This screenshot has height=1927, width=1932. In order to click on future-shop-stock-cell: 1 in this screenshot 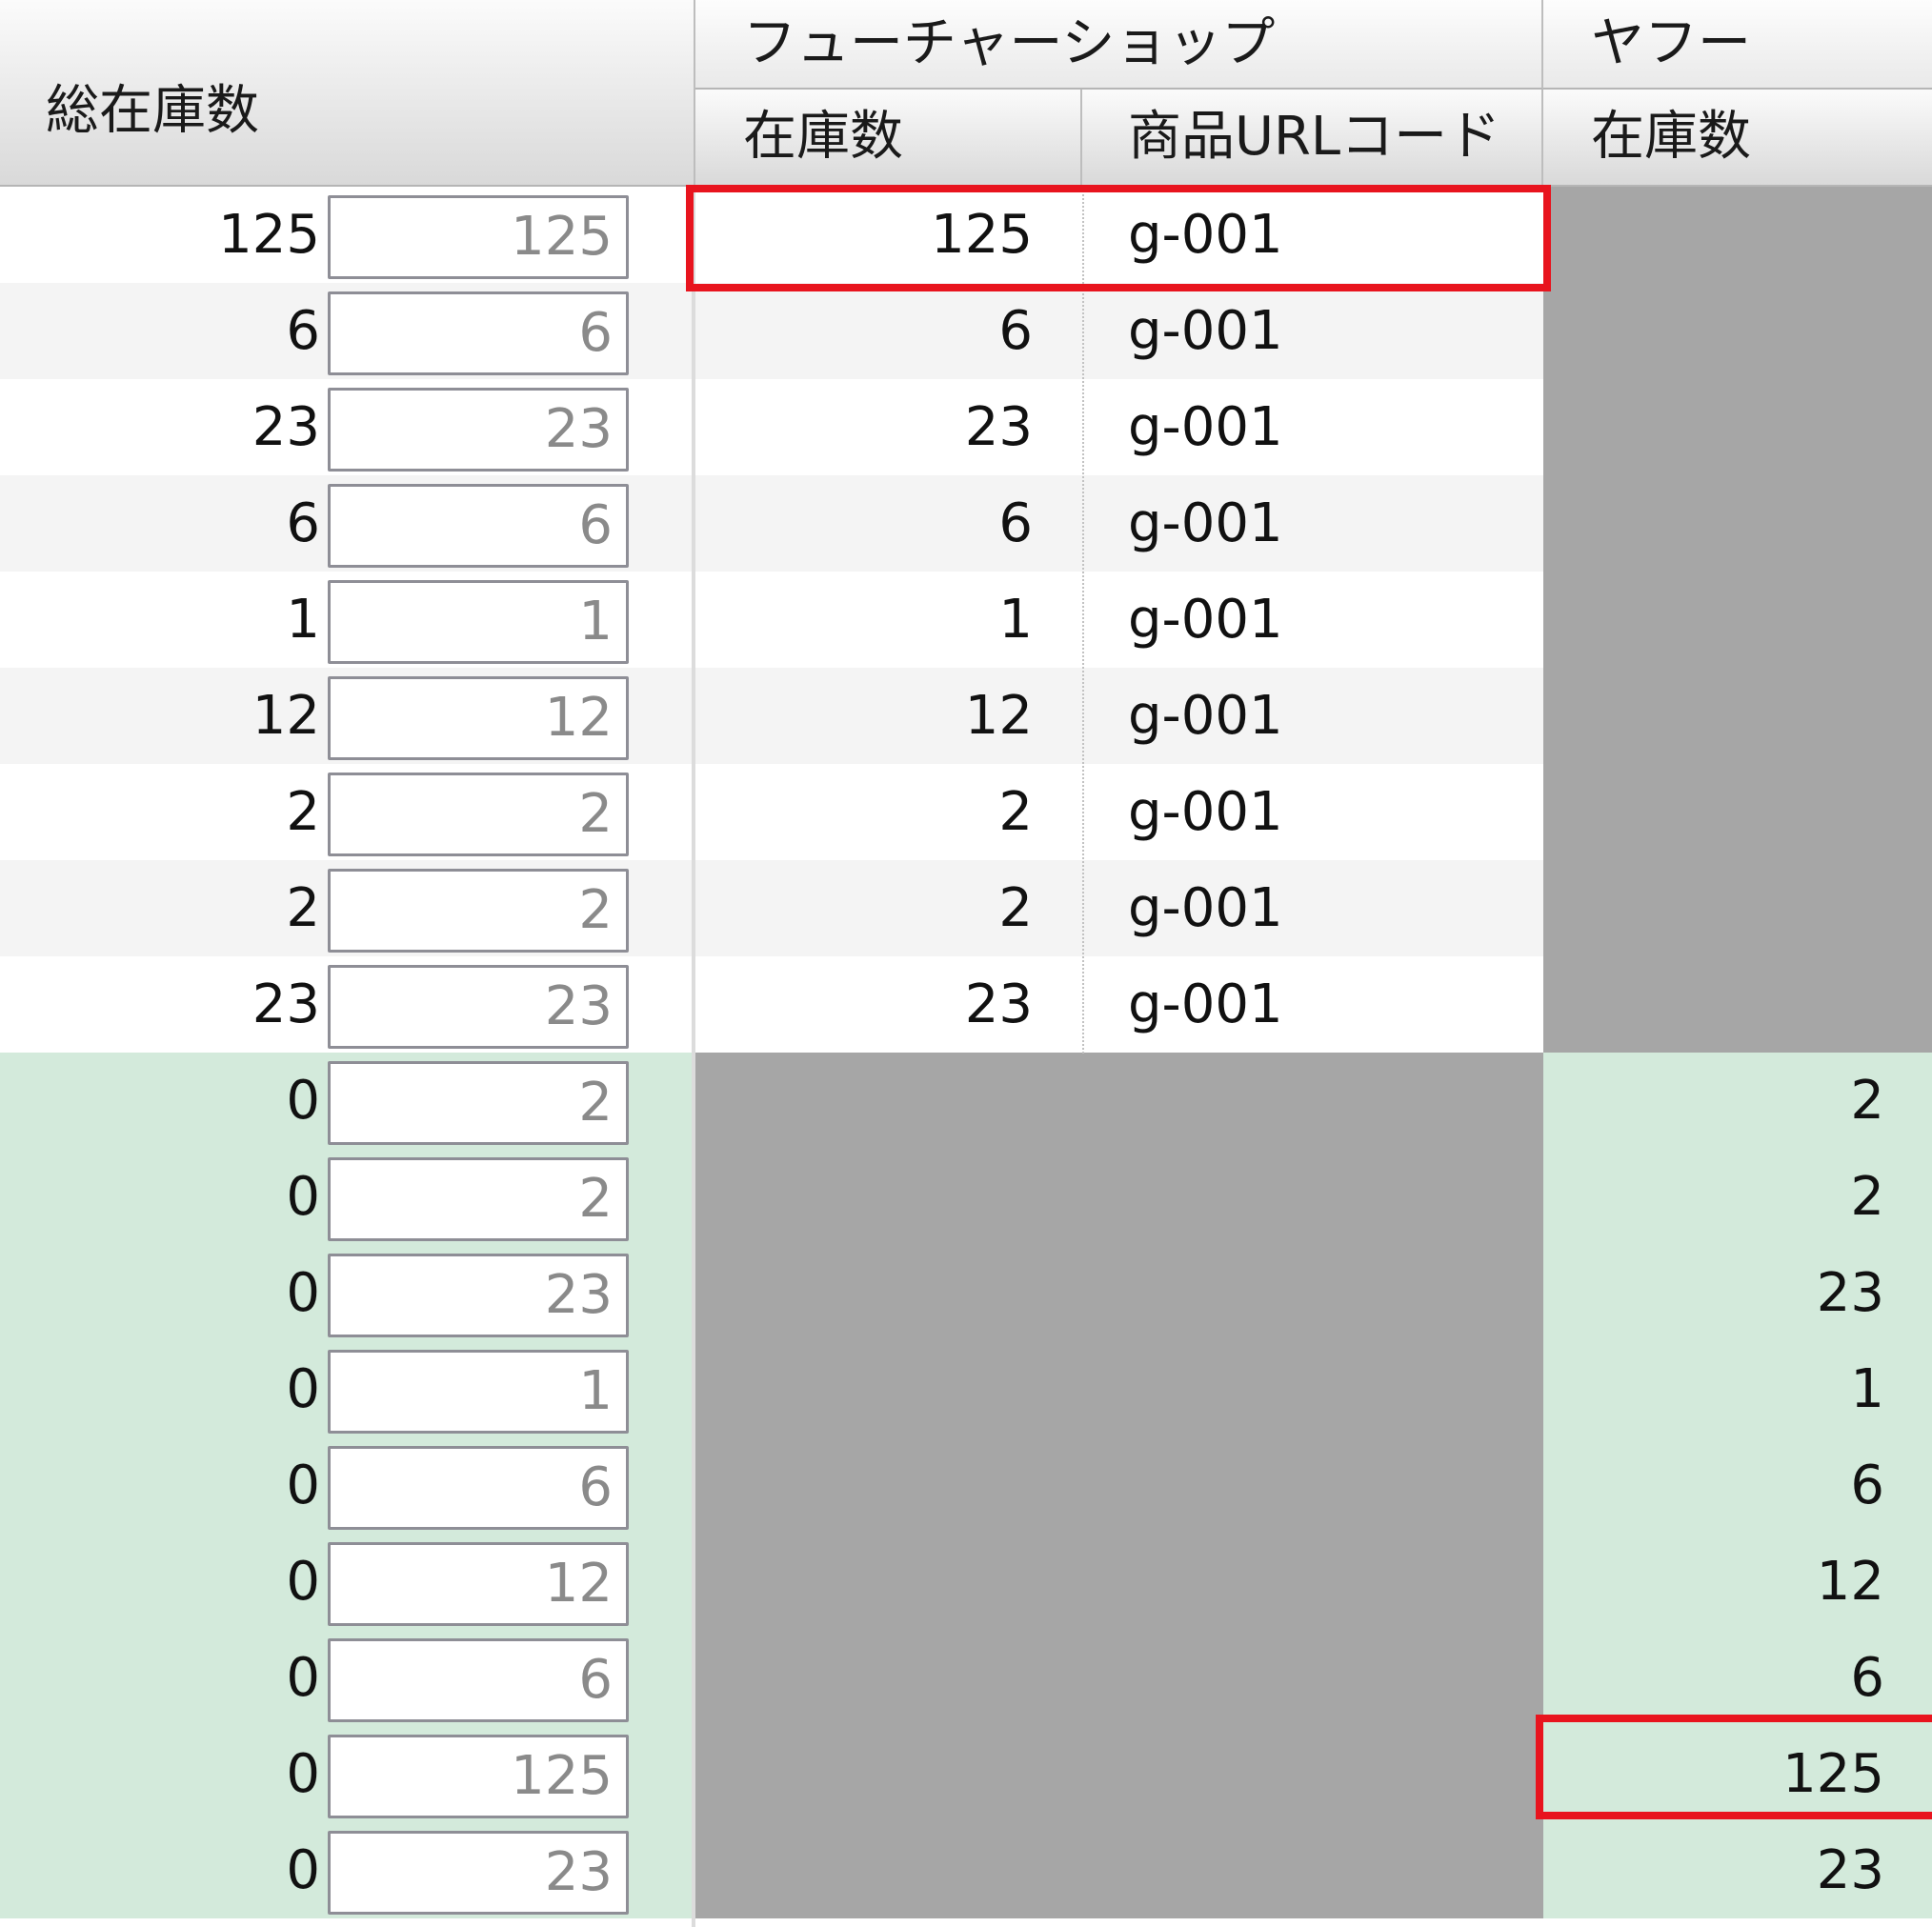, I will do `click(888, 620)`.